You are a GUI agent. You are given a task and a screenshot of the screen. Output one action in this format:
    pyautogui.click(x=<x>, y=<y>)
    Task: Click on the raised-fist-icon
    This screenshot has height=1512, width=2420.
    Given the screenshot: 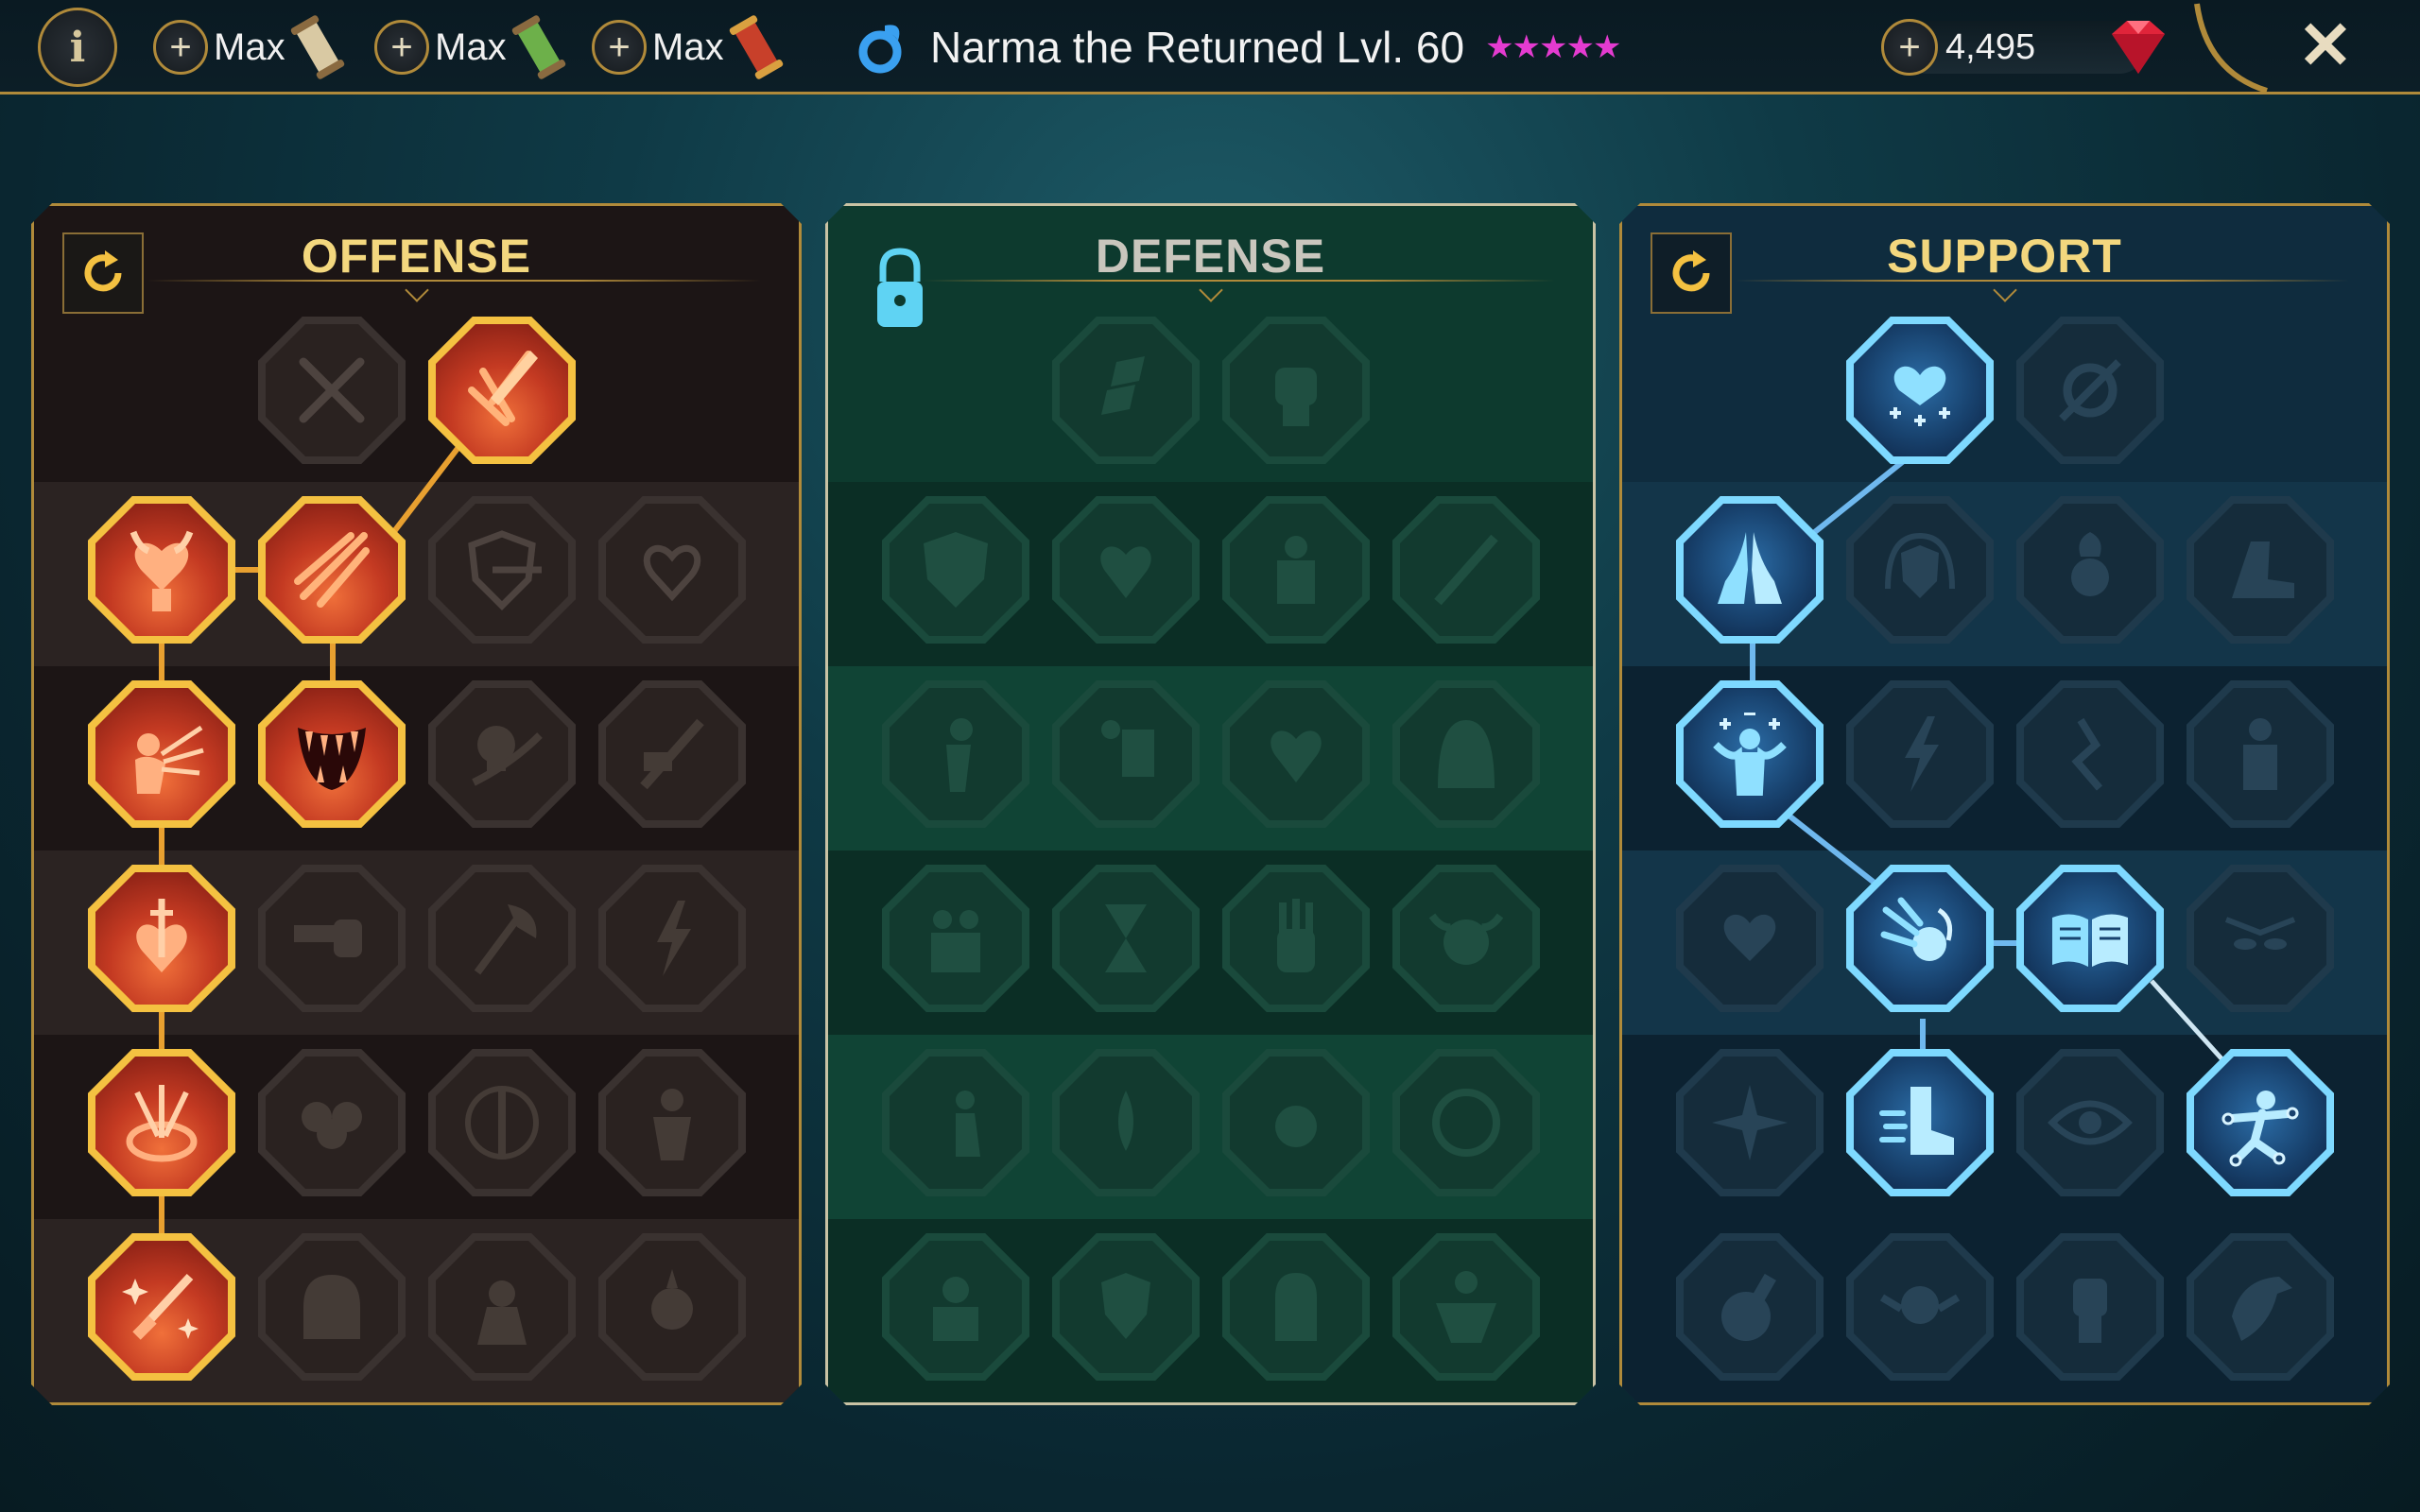 What is the action you would take?
    pyautogui.click(x=2090, y=1307)
    